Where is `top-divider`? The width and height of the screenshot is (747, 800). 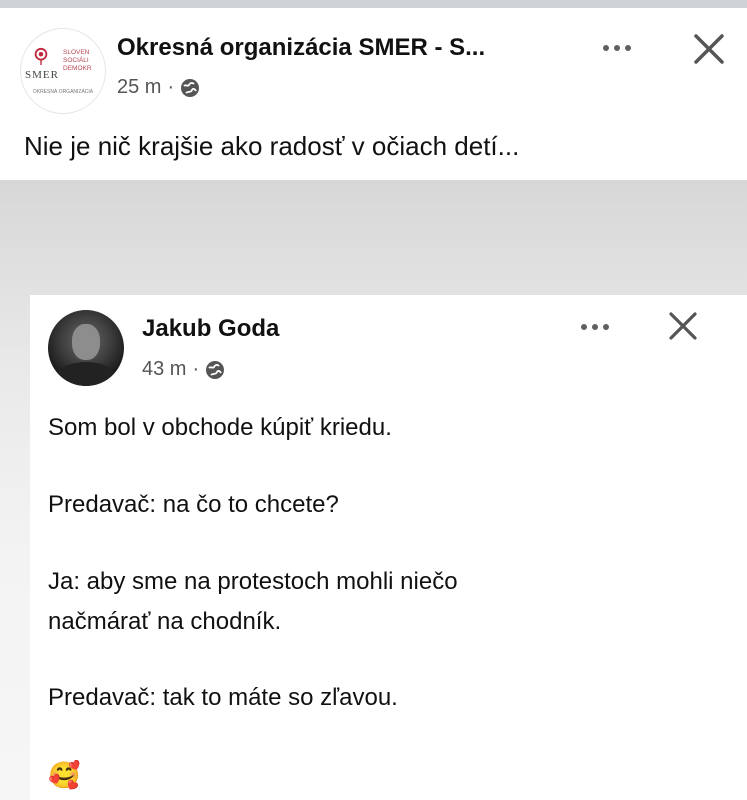
top-divider is located at coordinates (373, 4).